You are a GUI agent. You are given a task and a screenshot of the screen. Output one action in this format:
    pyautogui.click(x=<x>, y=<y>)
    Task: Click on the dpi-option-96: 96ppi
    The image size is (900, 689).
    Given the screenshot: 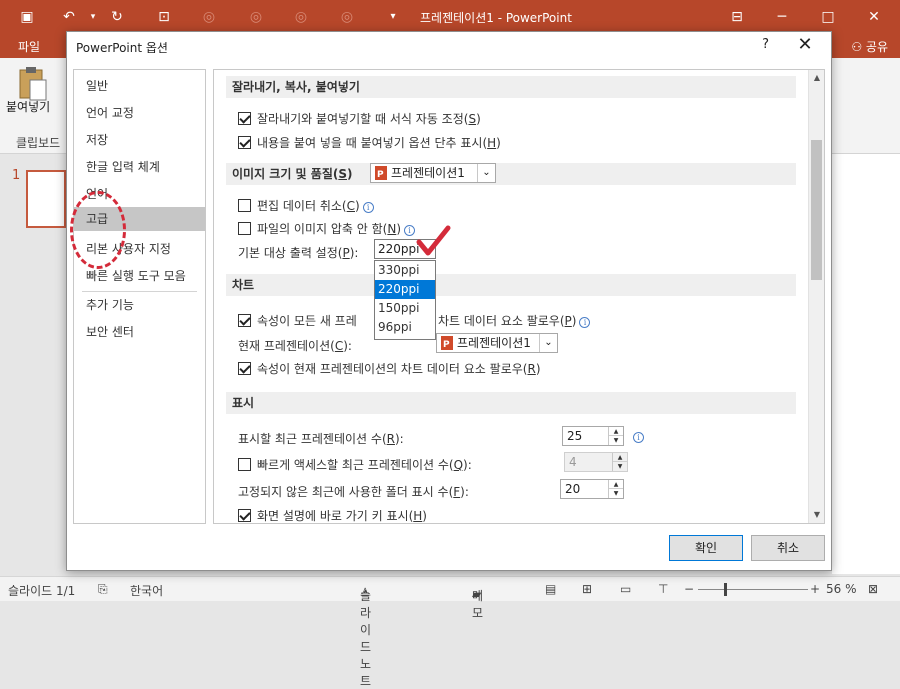 What is the action you would take?
    pyautogui.click(x=405, y=327)
    